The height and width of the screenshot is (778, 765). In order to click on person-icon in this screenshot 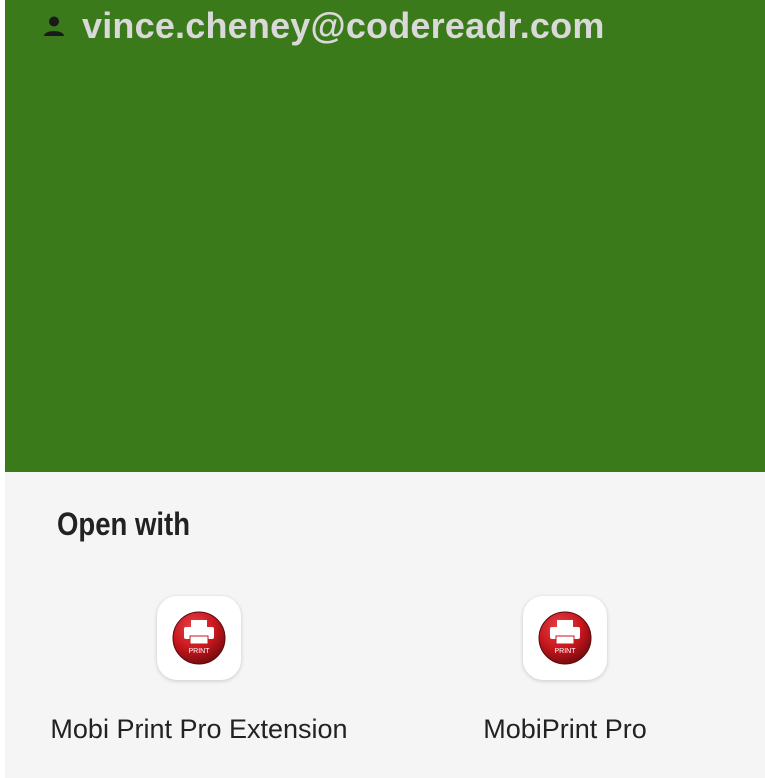, I will do `click(54, 26)`.